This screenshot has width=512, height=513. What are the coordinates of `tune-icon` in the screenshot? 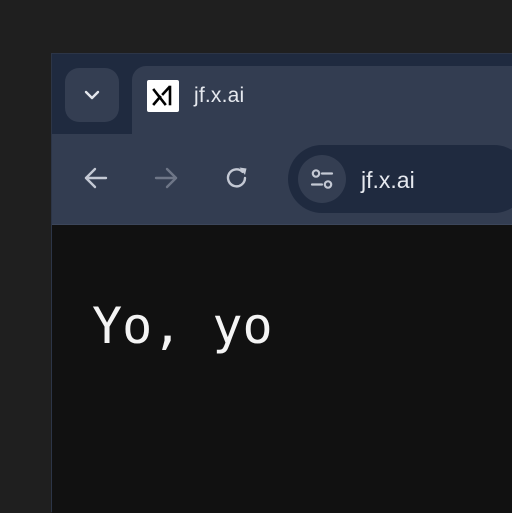 It's located at (322, 179).